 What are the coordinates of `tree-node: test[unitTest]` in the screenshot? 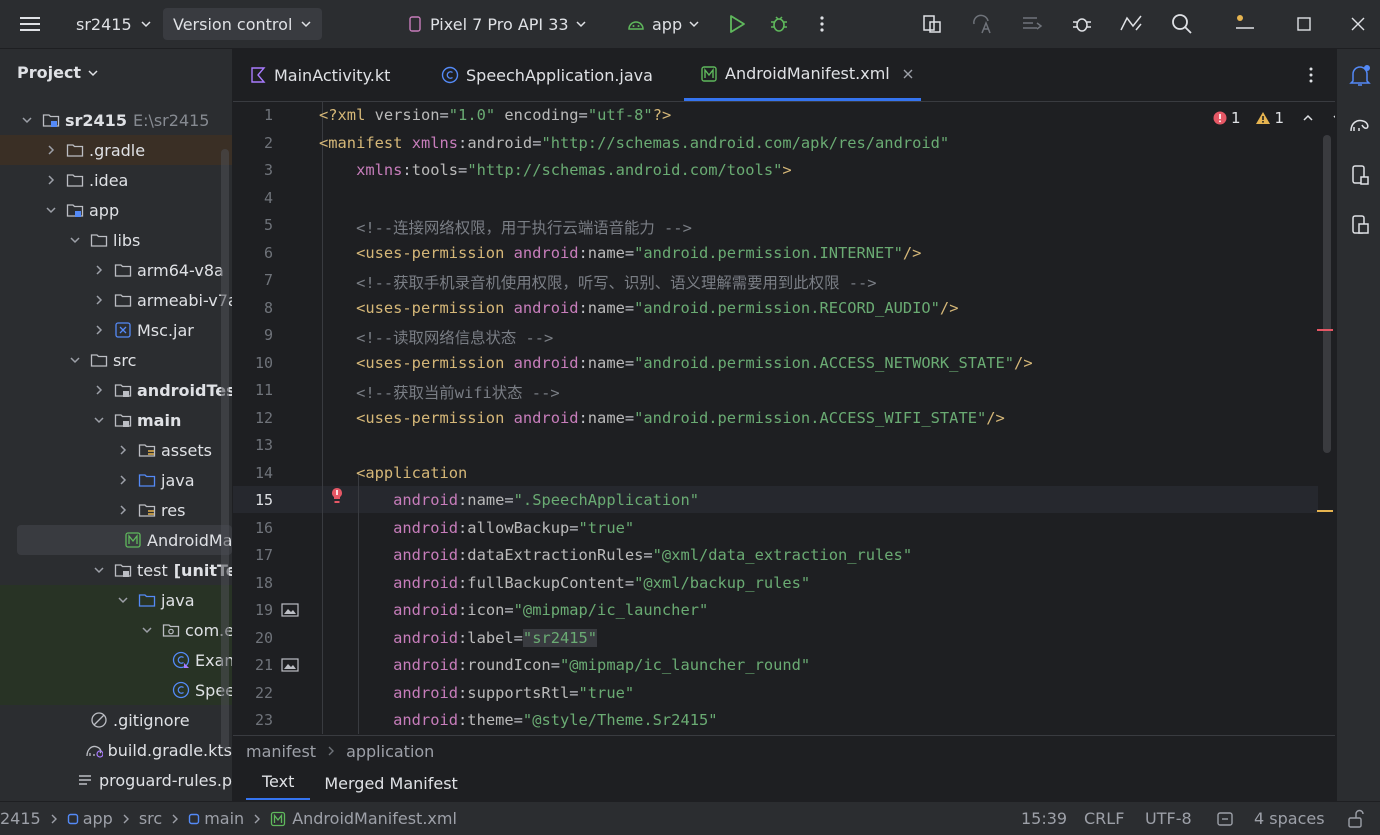 It's located at (116, 570).